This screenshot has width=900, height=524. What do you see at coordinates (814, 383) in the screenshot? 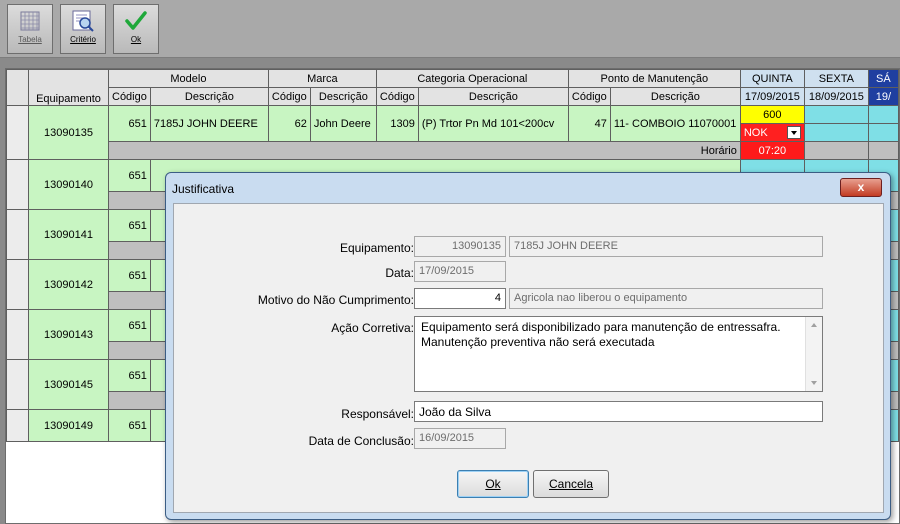
I see `scroll-down-icon` at bounding box center [814, 383].